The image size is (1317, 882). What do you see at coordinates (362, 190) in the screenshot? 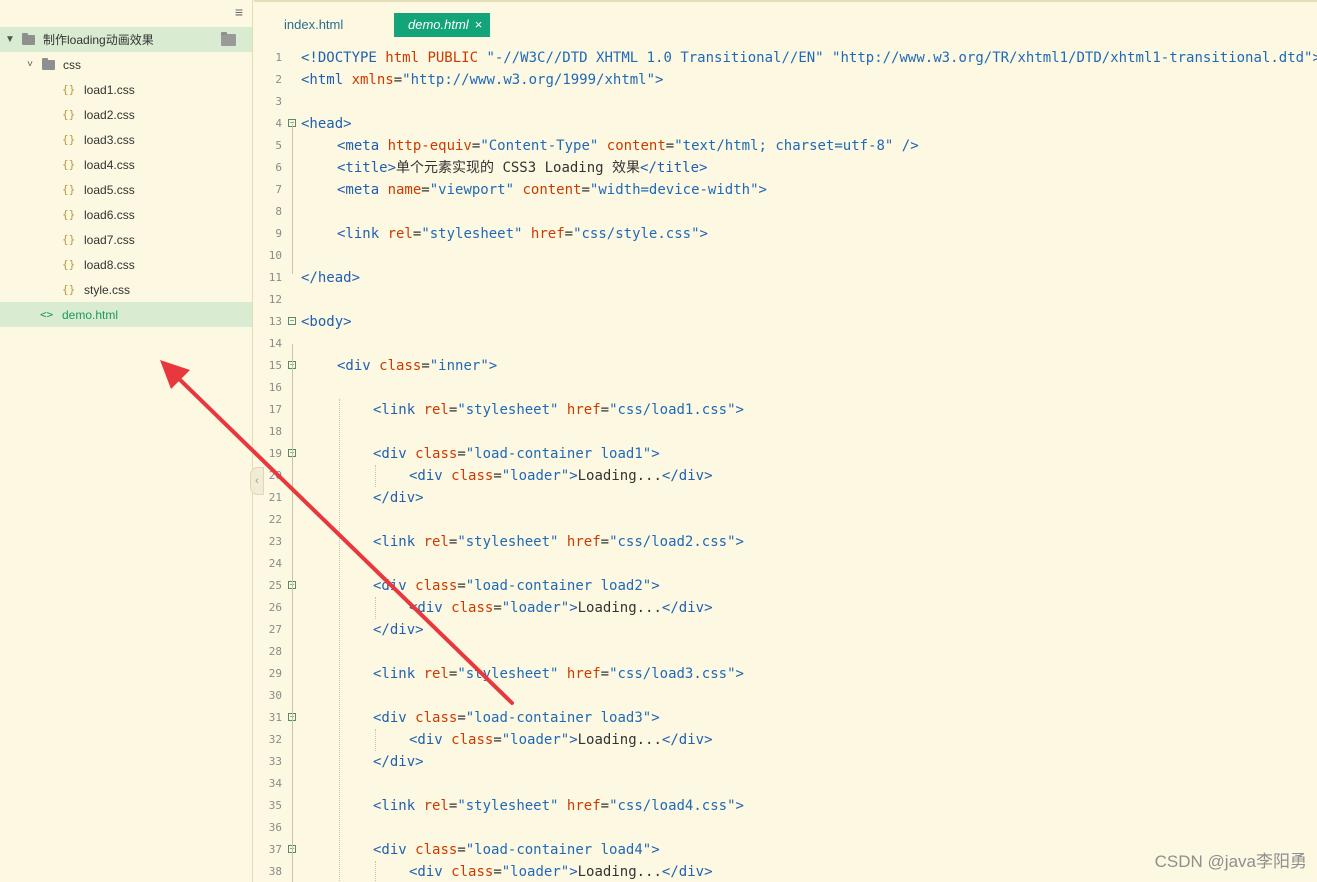
I see `code-token: <meta` at bounding box center [362, 190].